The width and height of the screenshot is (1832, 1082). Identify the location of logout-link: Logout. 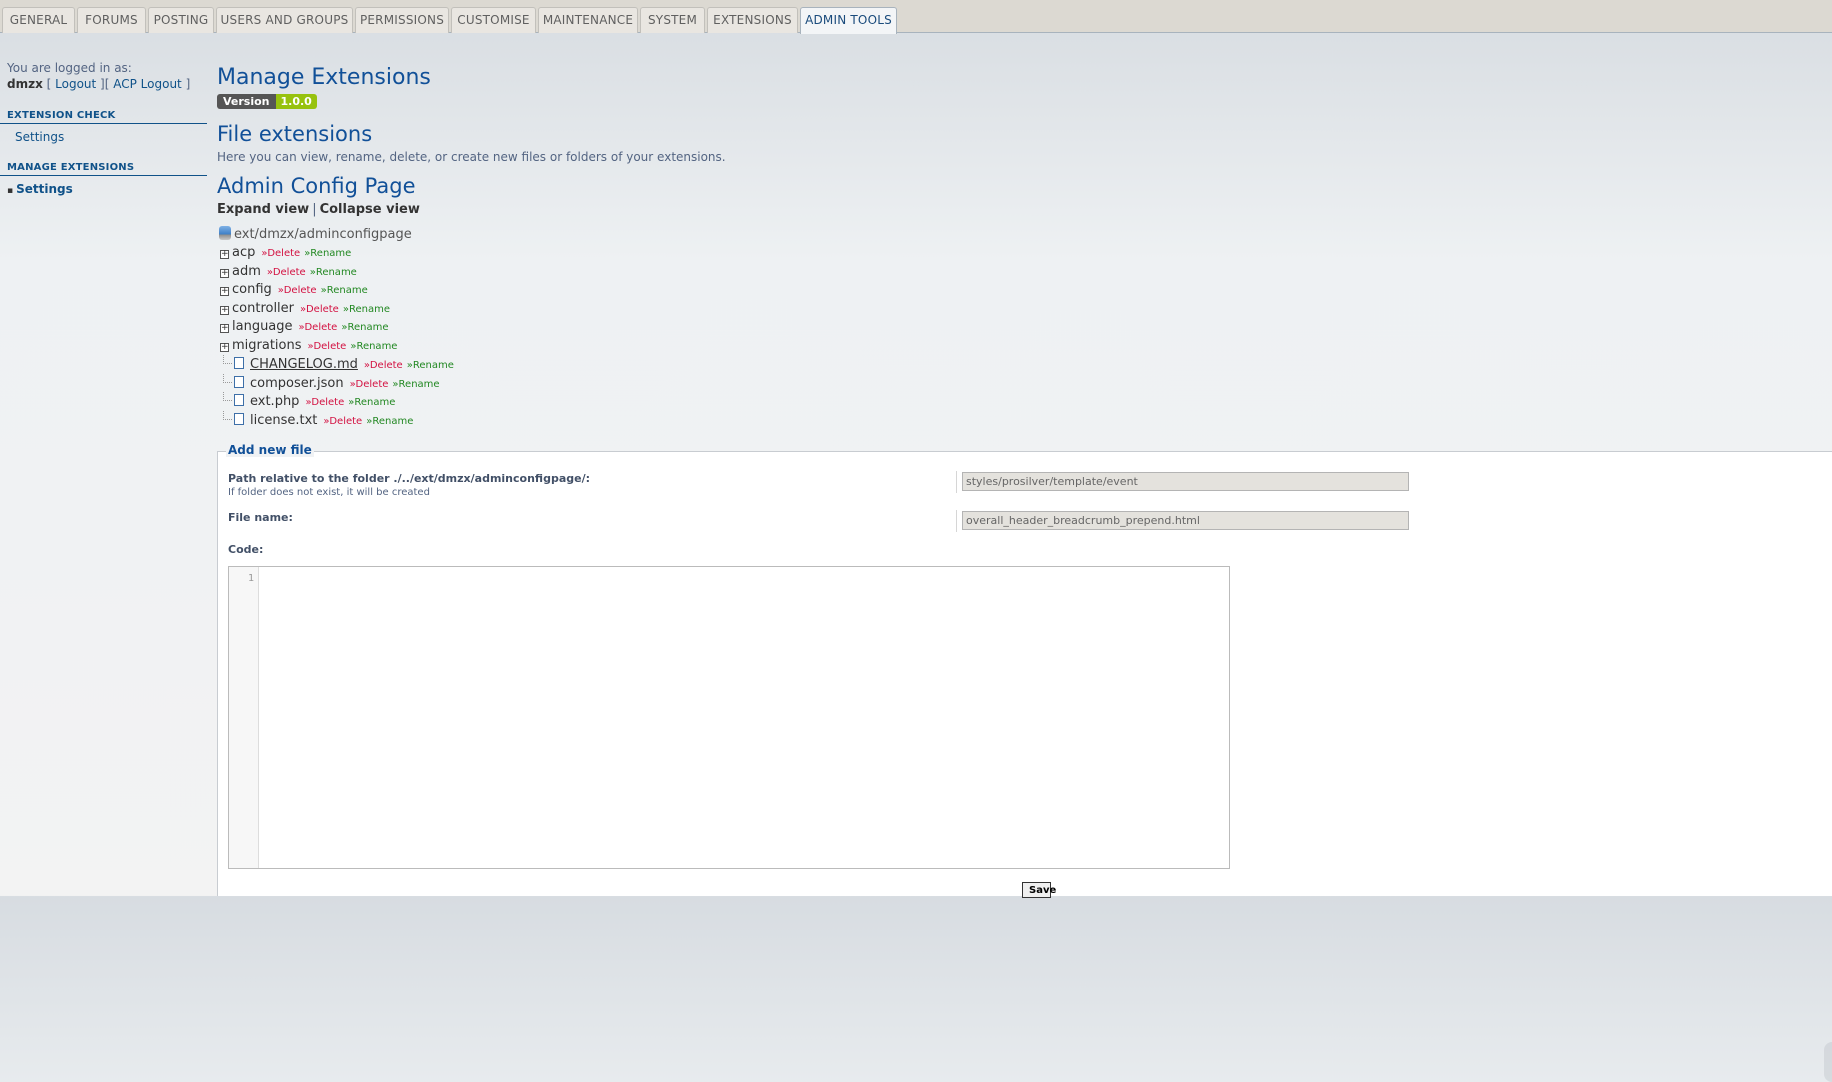
(75, 84).